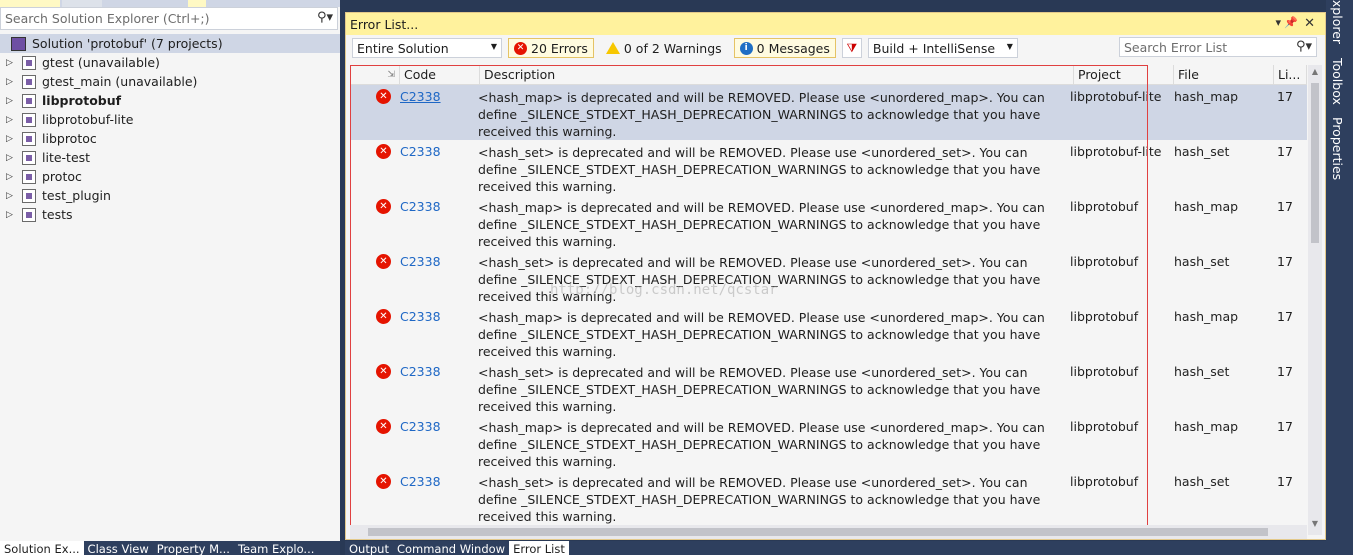 The image size is (1353, 555). I want to click on tree-project-node: ▷ gtest_main (unavailable), so click(170, 81).